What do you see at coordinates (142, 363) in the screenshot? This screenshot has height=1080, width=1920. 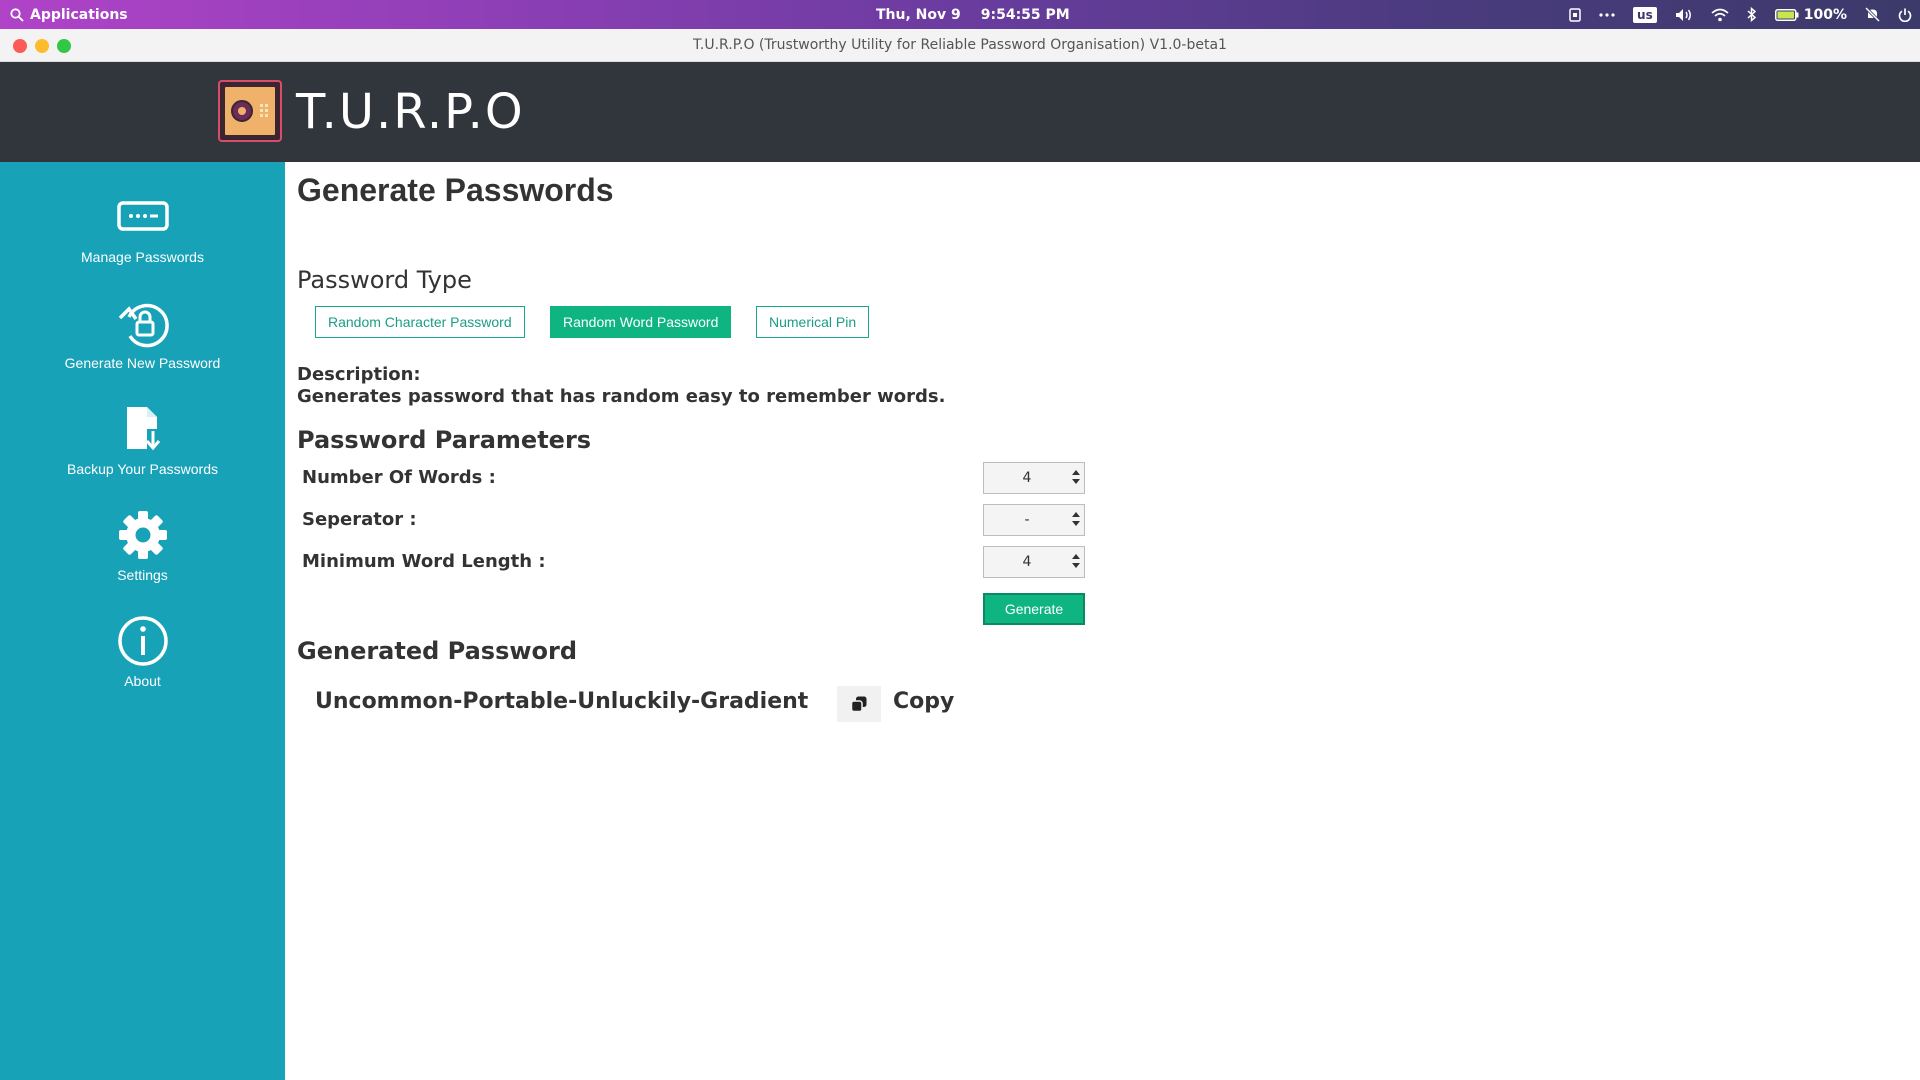 I see `sidebar-item-label: Generate New Password` at bounding box center [142, 363].